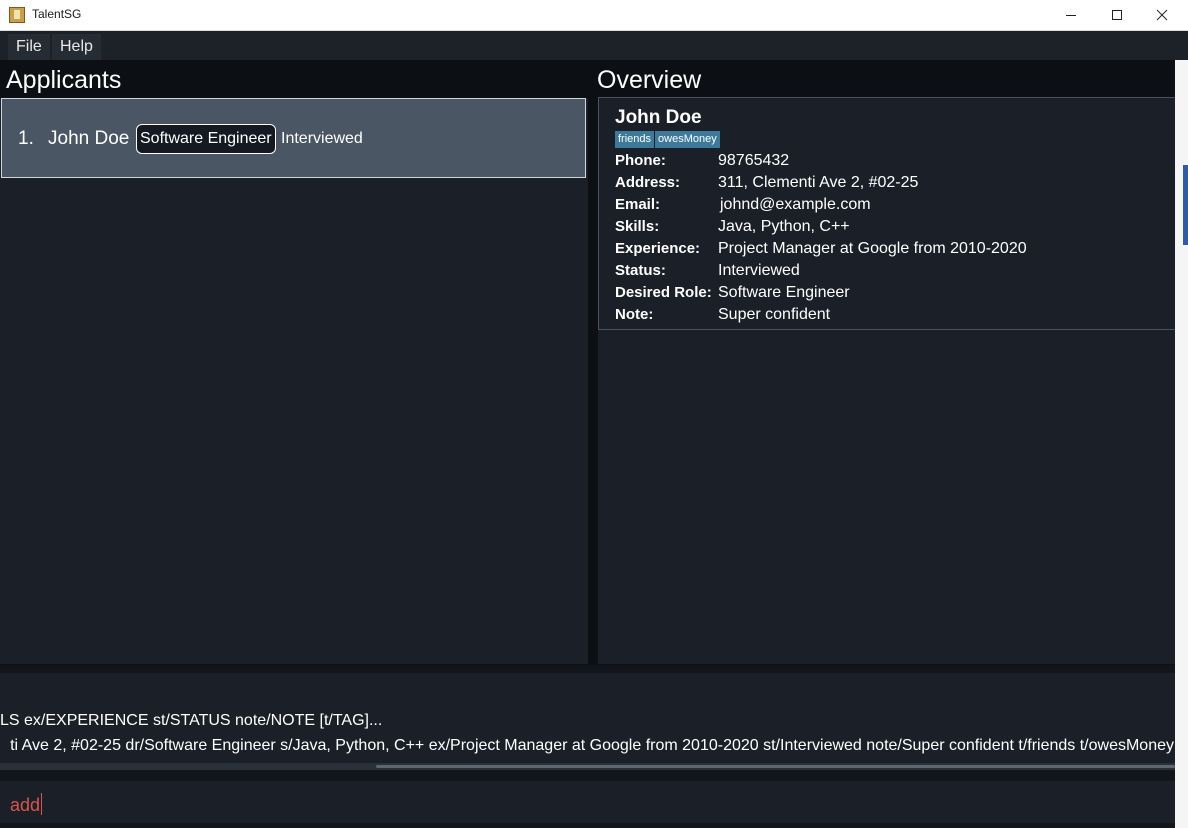  I want to click on field-value: Software Engineer, so click(784, 292).